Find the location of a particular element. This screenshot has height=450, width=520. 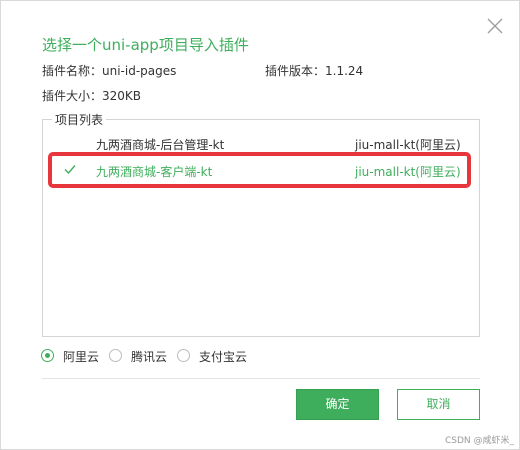

selection-highlight-annotation is located at coordinates (259, 170).